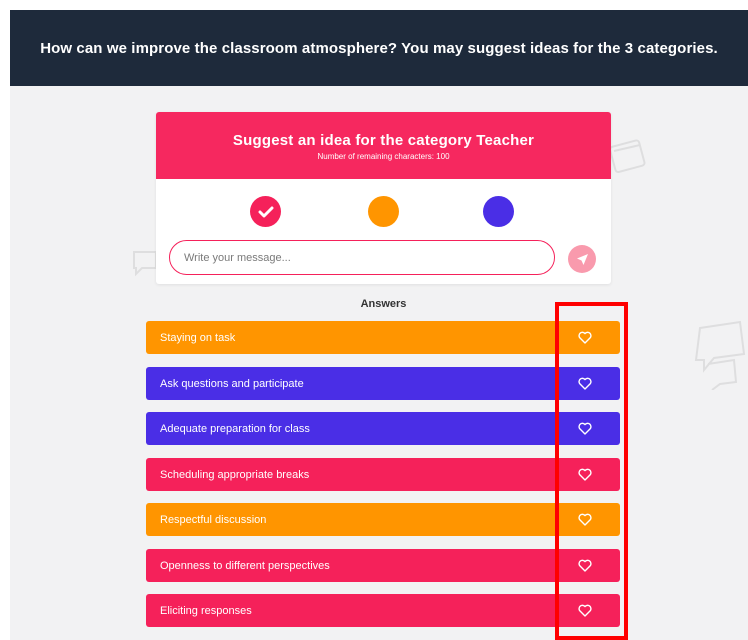 The height and width of the screenshot is (640, 748). Describe the element at coordinates (383, 519) in the screenshot. I see `answer-item: Respectful discussion` at that location.